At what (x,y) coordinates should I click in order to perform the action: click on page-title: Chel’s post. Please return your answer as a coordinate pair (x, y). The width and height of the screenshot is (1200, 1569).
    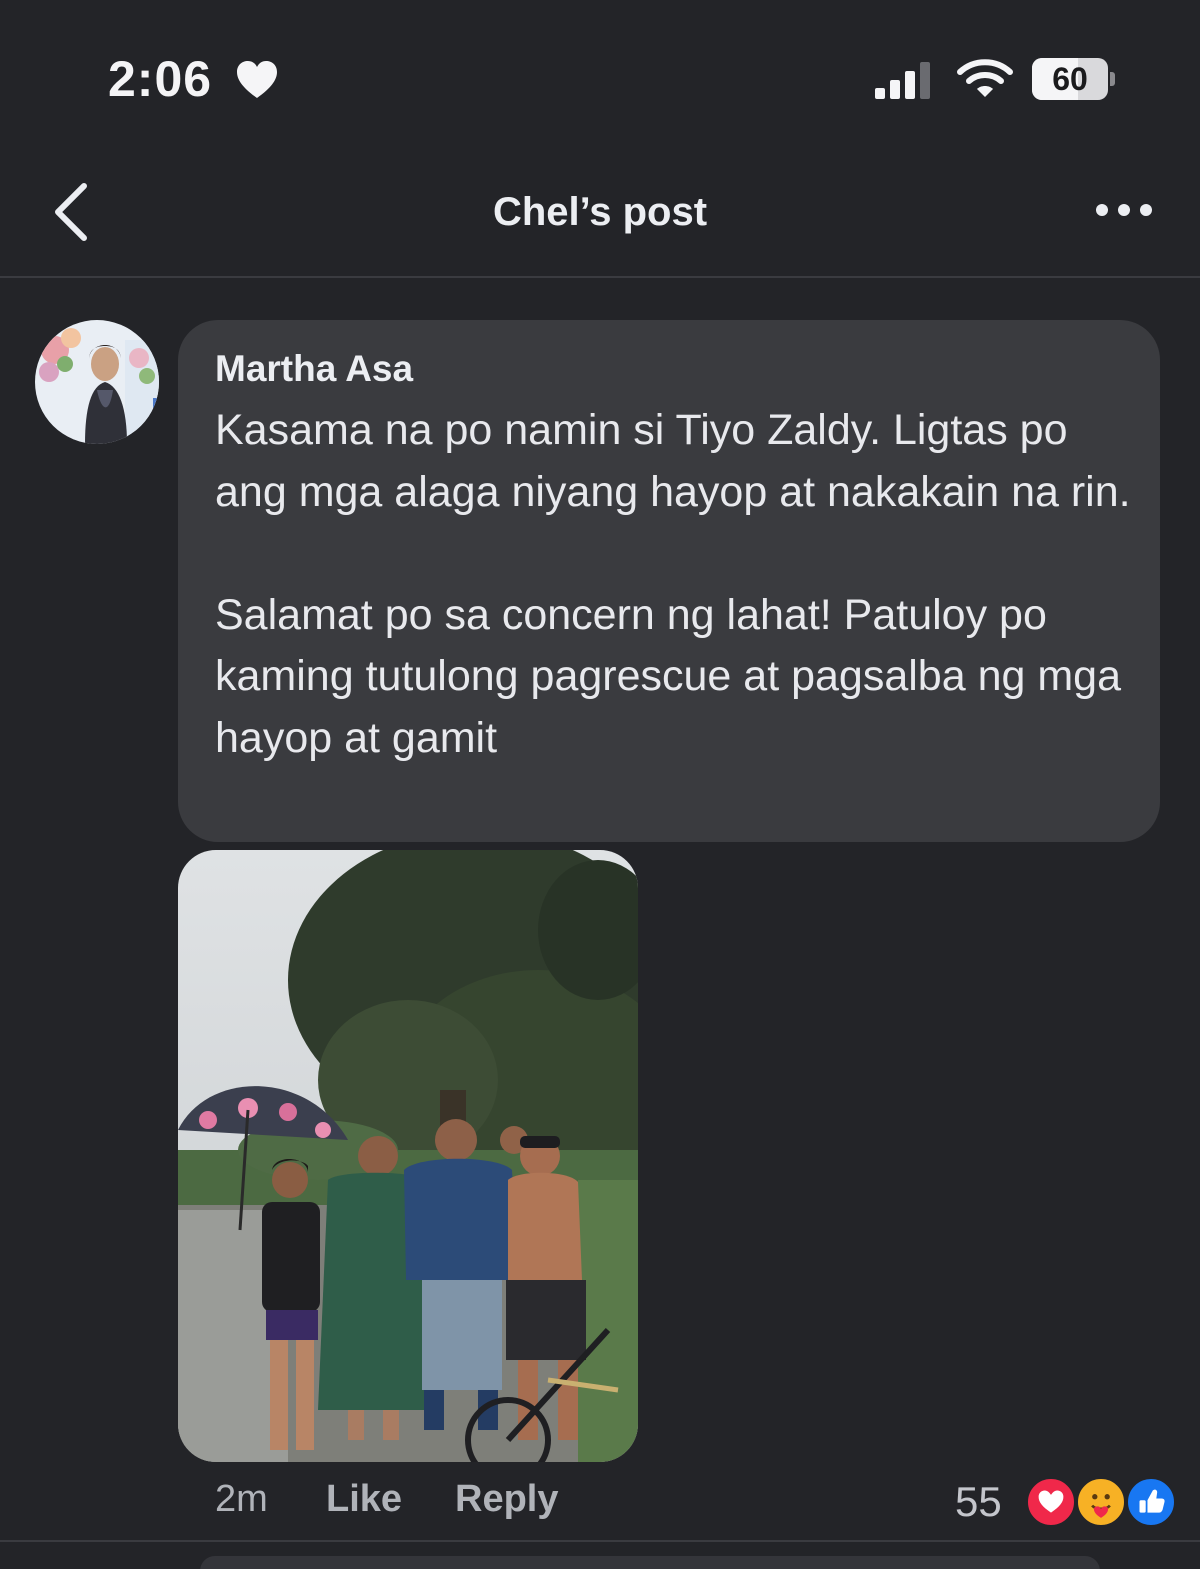
    Looking at the image, I should click on (600, 212).